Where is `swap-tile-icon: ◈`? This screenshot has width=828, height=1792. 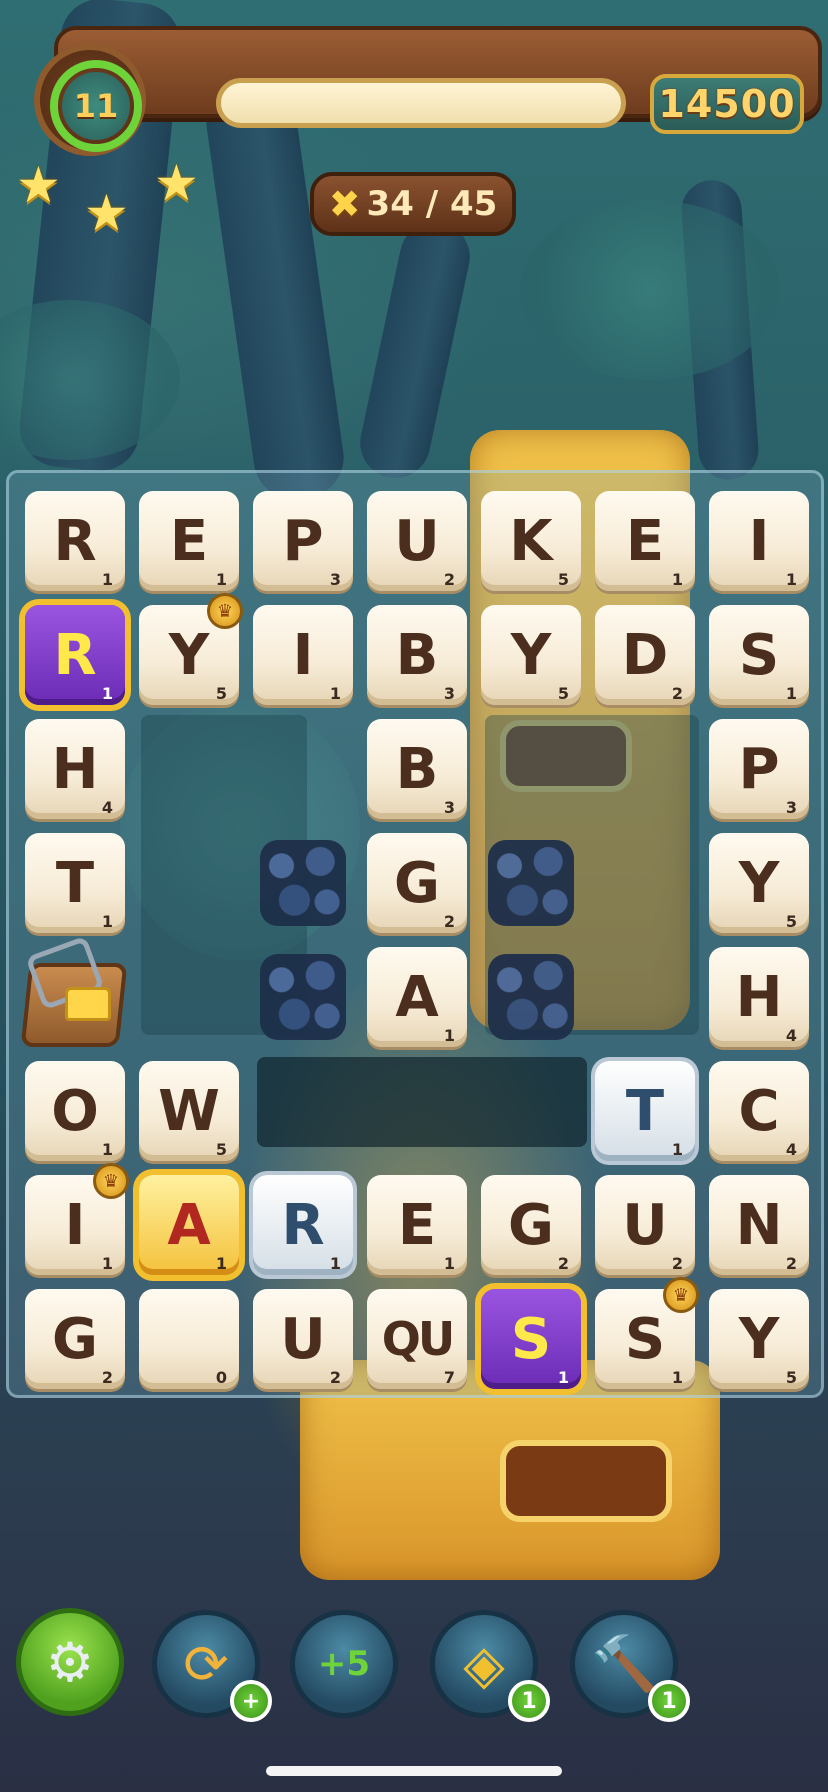
swap-tile-icon: ◈ is located at coordinates (484, 1664).